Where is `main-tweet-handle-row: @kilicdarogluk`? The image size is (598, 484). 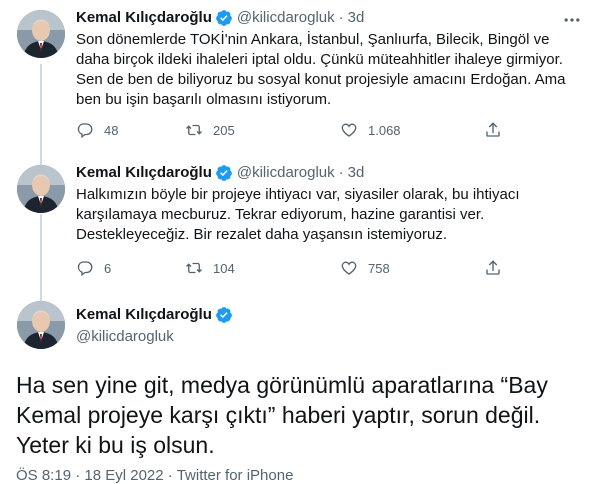
main-tweet-handle-row: @kilicdarogluk is located at coordinates (125, 337).